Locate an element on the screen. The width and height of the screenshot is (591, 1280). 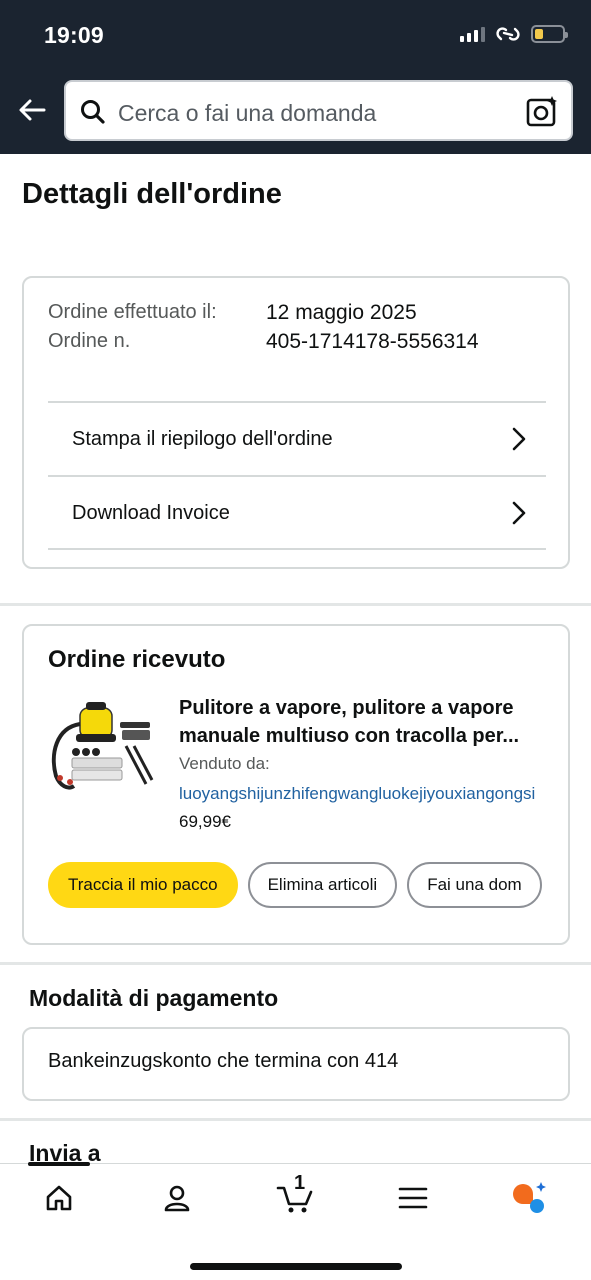
payment-title: Modalità di pagamento is located at coordinates (154, 998).